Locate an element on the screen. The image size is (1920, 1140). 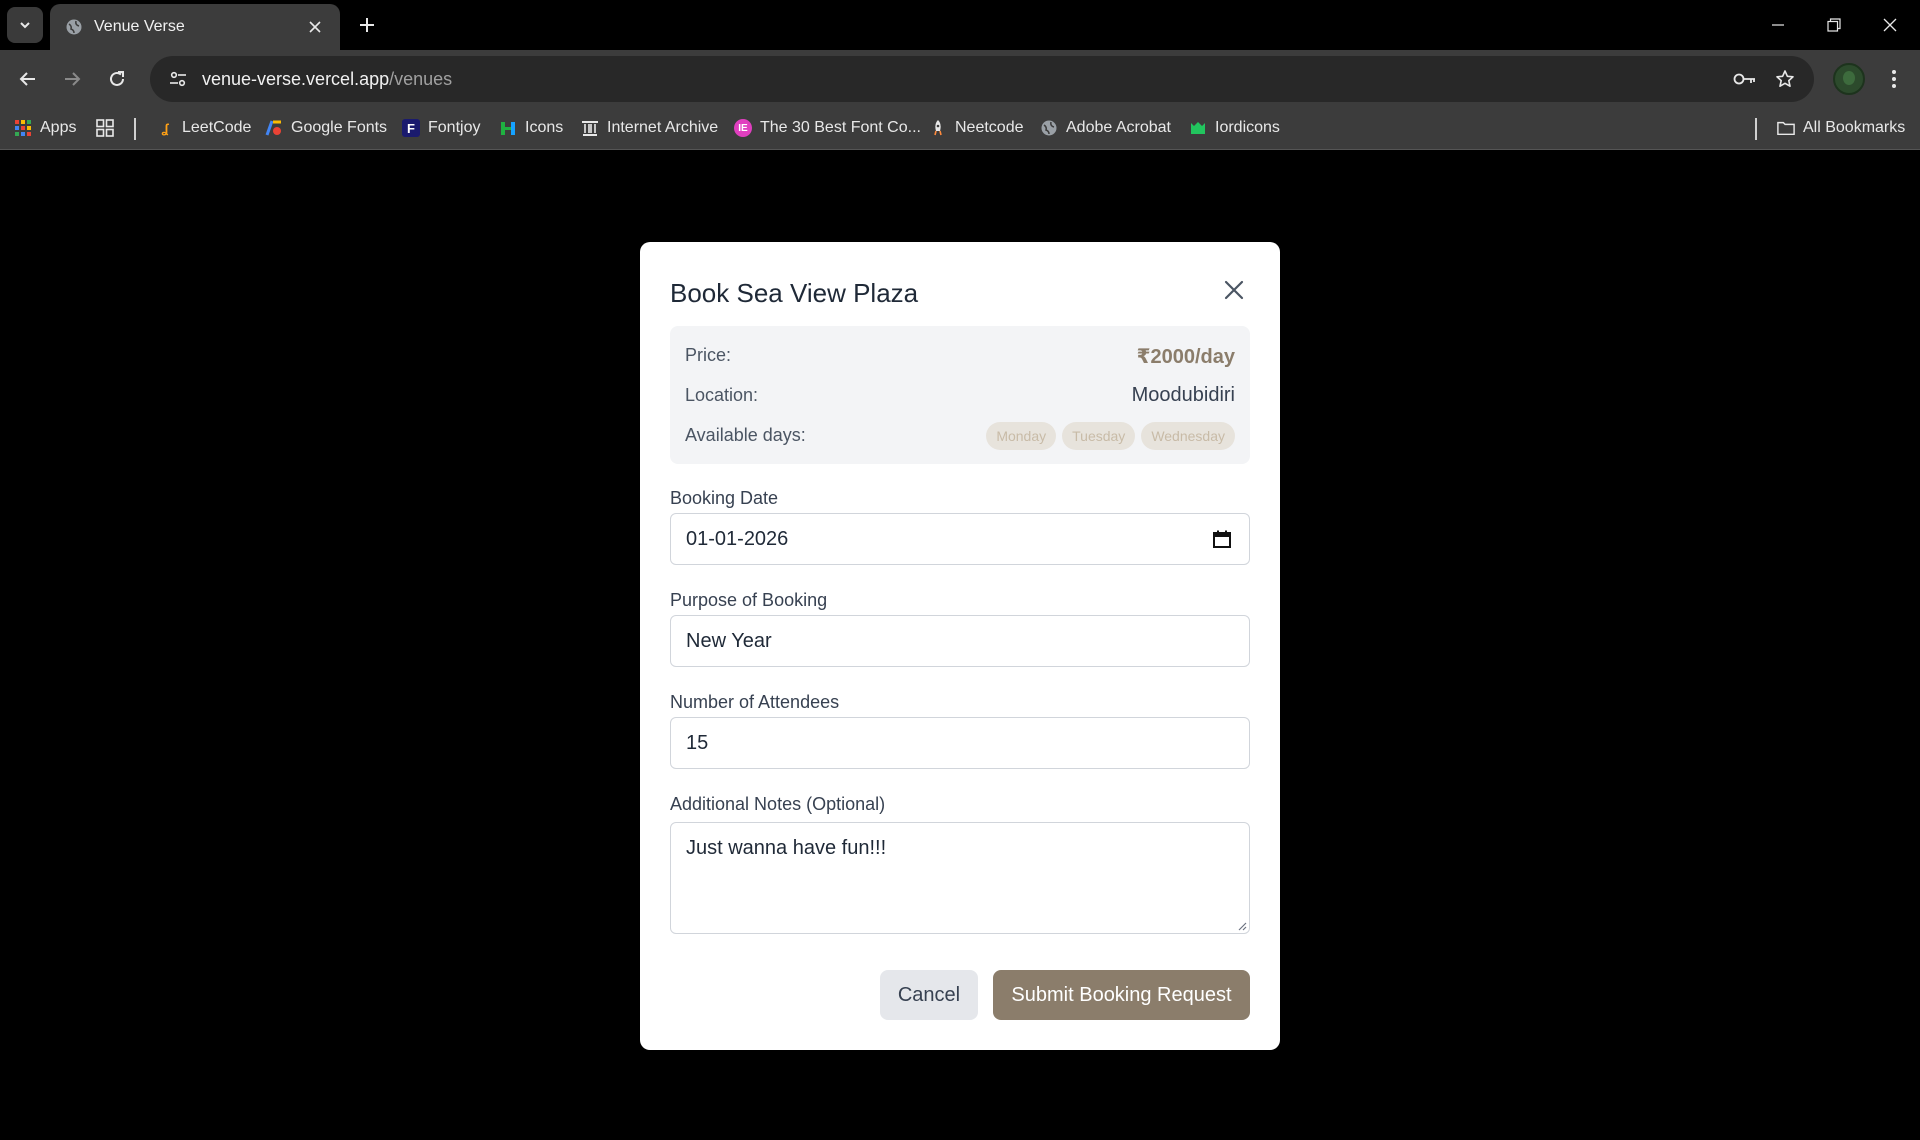
reload-icon is located at coordinates (117, 78).